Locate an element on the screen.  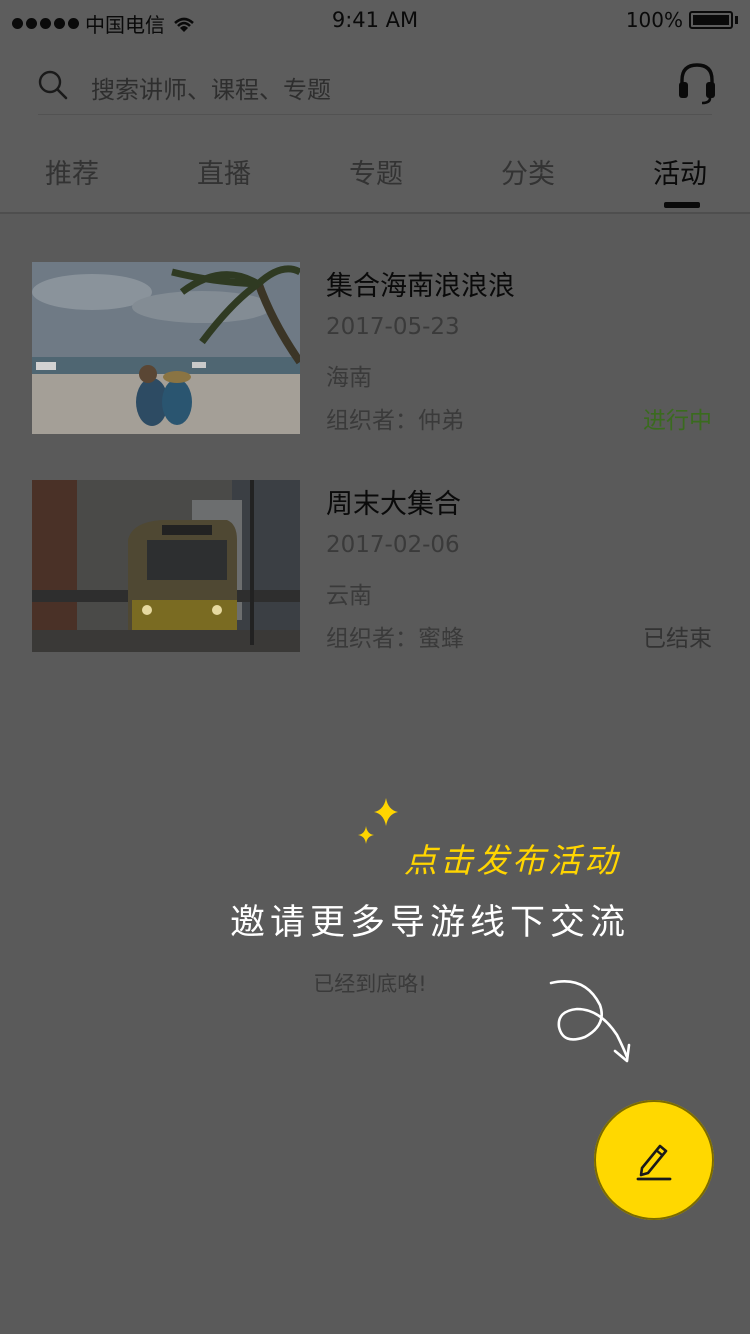
search-input: 搜索讲师、课程、专题 is located at coordinates (211, 87).